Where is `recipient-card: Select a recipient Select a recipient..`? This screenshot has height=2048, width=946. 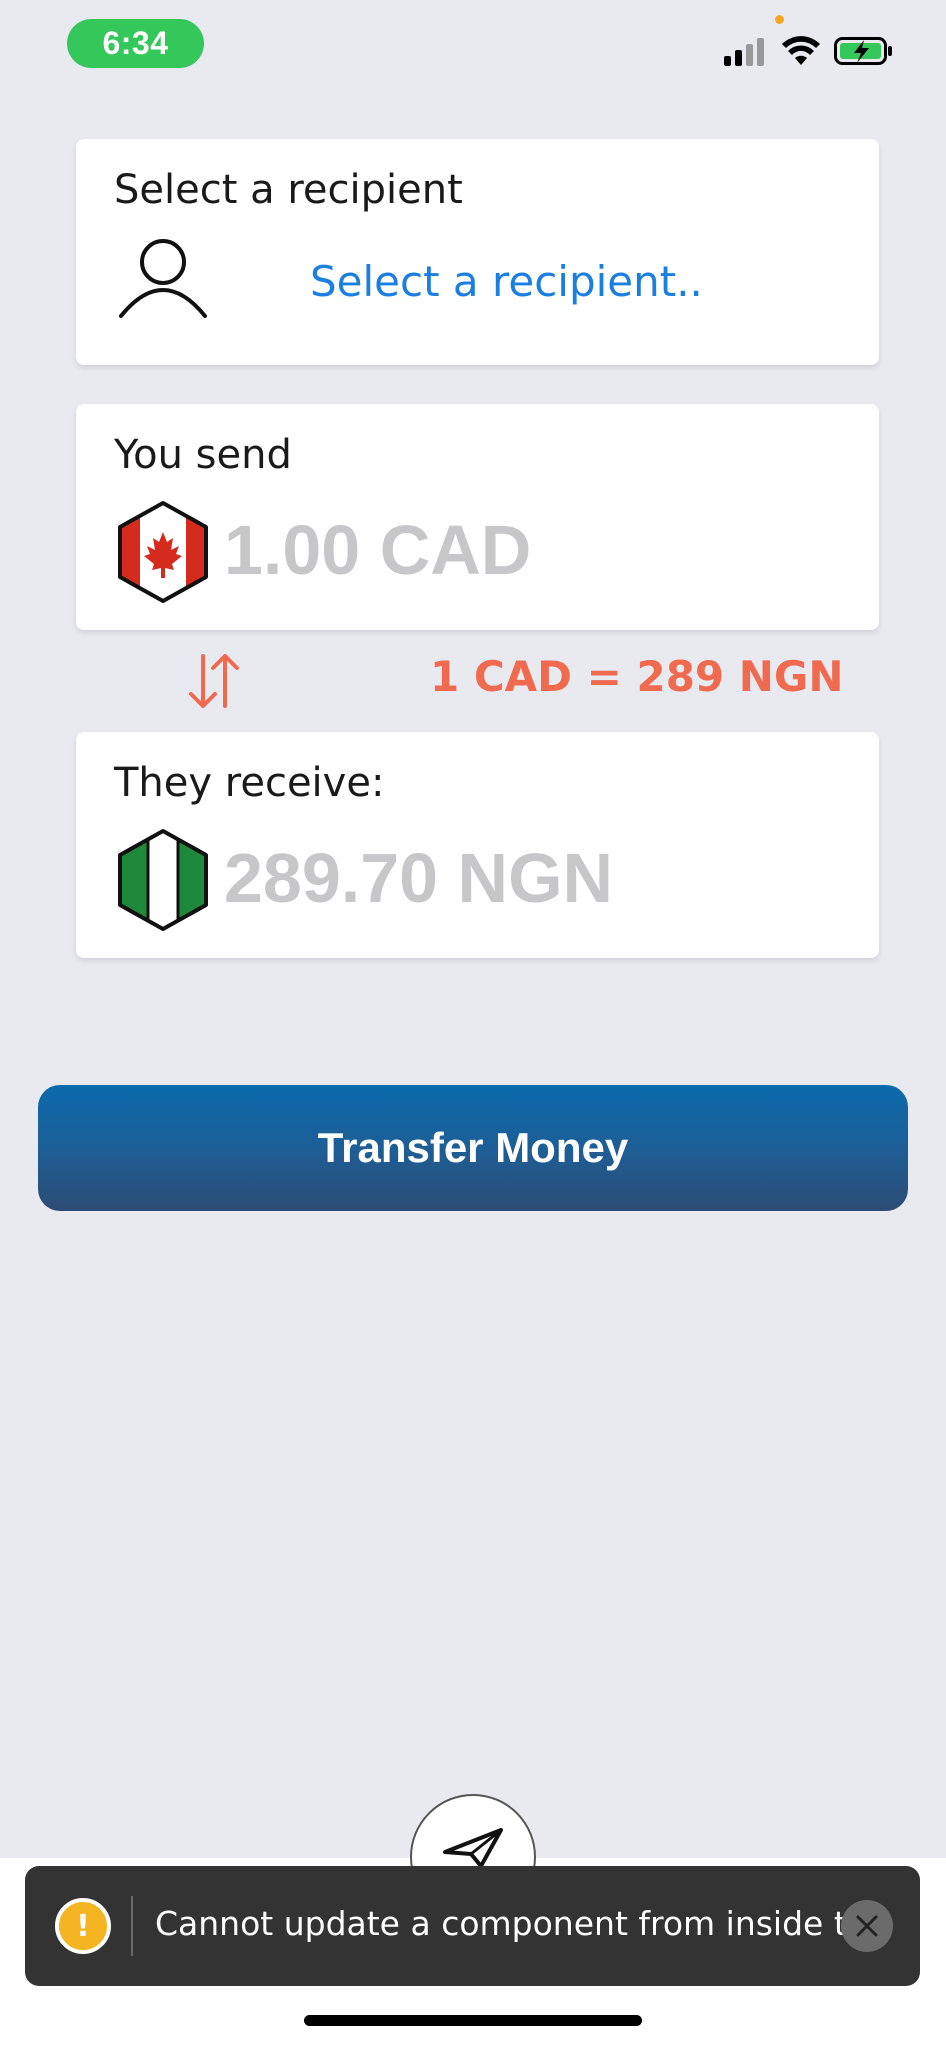 recipient-card: Select a recipient Select a recipient.. is located at coordinates (477, 252).